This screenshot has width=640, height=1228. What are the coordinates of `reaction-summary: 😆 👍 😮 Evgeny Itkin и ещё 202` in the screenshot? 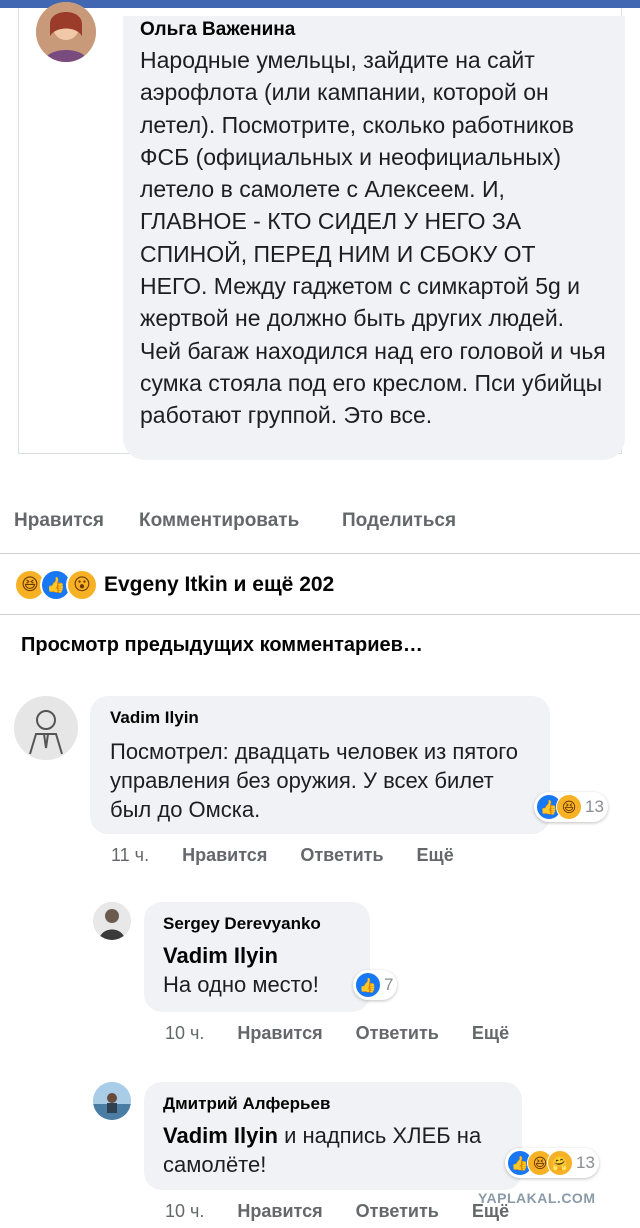 It's located at (174, 585).